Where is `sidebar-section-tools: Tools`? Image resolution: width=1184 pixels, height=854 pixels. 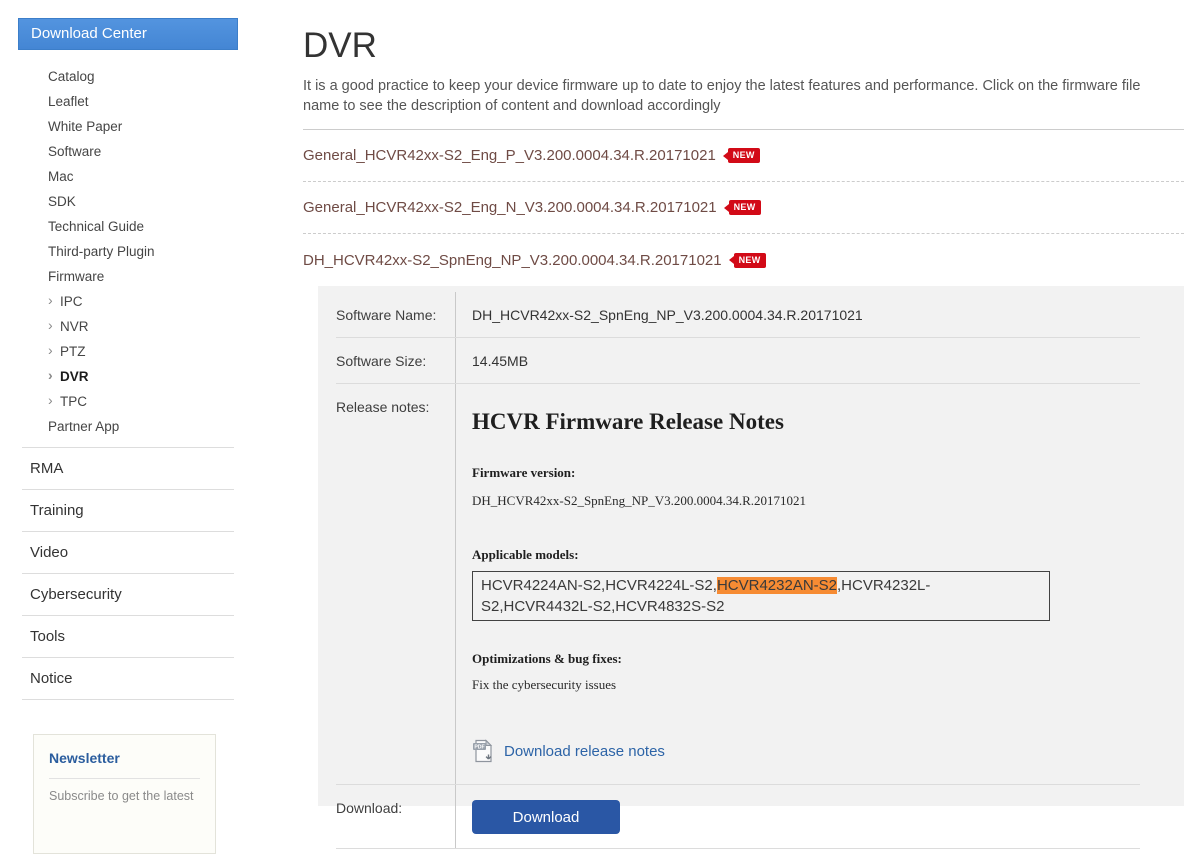
sidebar-section-tools: Tools is located at coordinates (128, 637).